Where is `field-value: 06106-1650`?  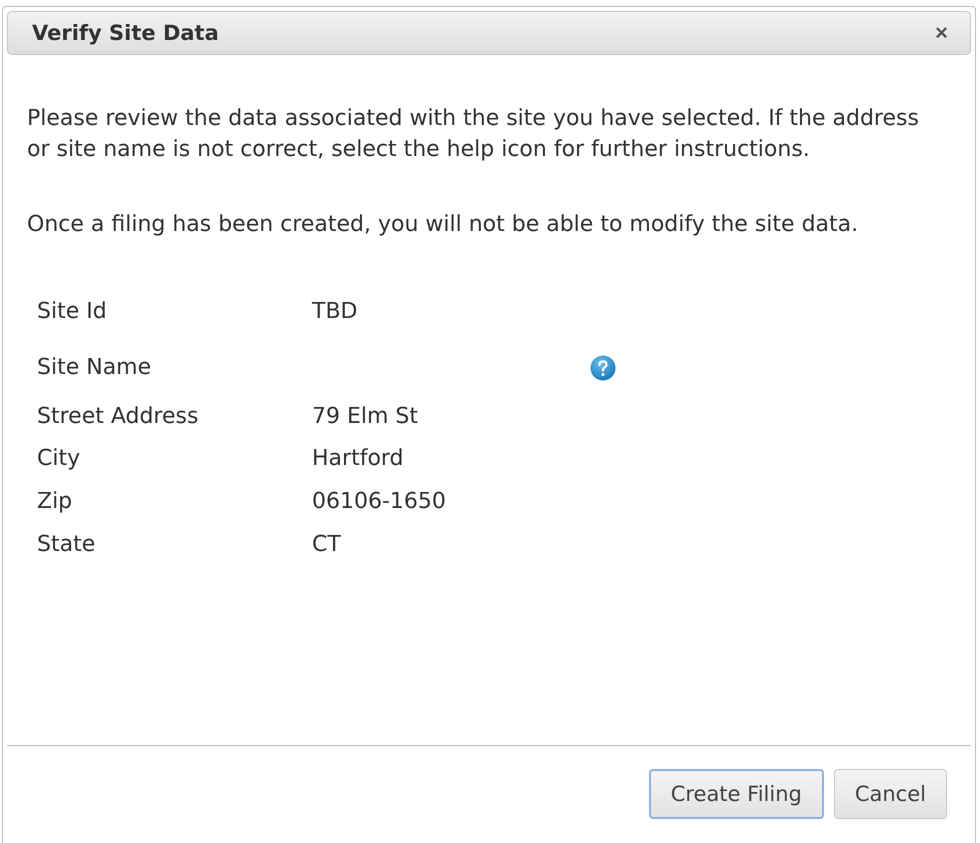
field-value: 06106-1650 is located at coordinates (379, 501).